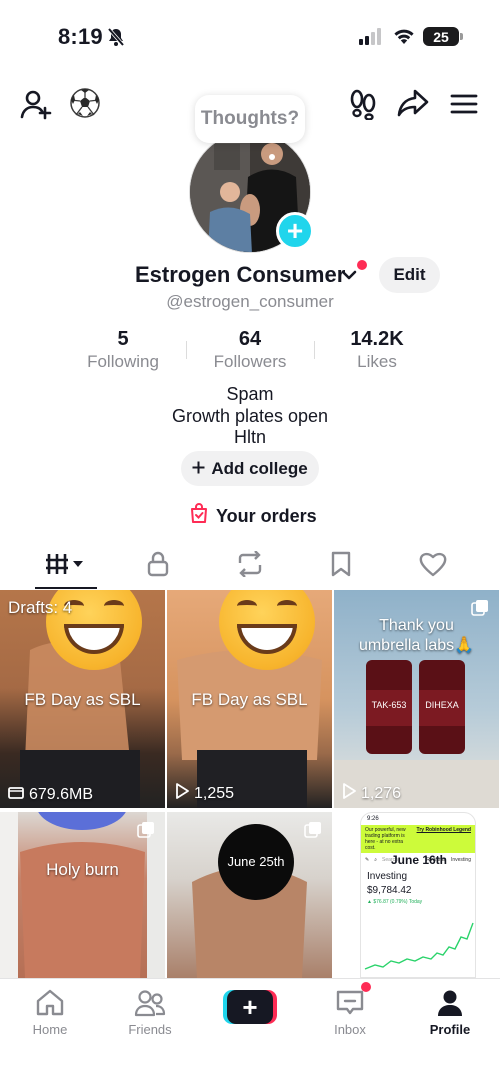 This screenshot has height=1084, width=500. Describe the element at coordinates (363, 104) in the screenshot. I see `footprint-icon` at that location.